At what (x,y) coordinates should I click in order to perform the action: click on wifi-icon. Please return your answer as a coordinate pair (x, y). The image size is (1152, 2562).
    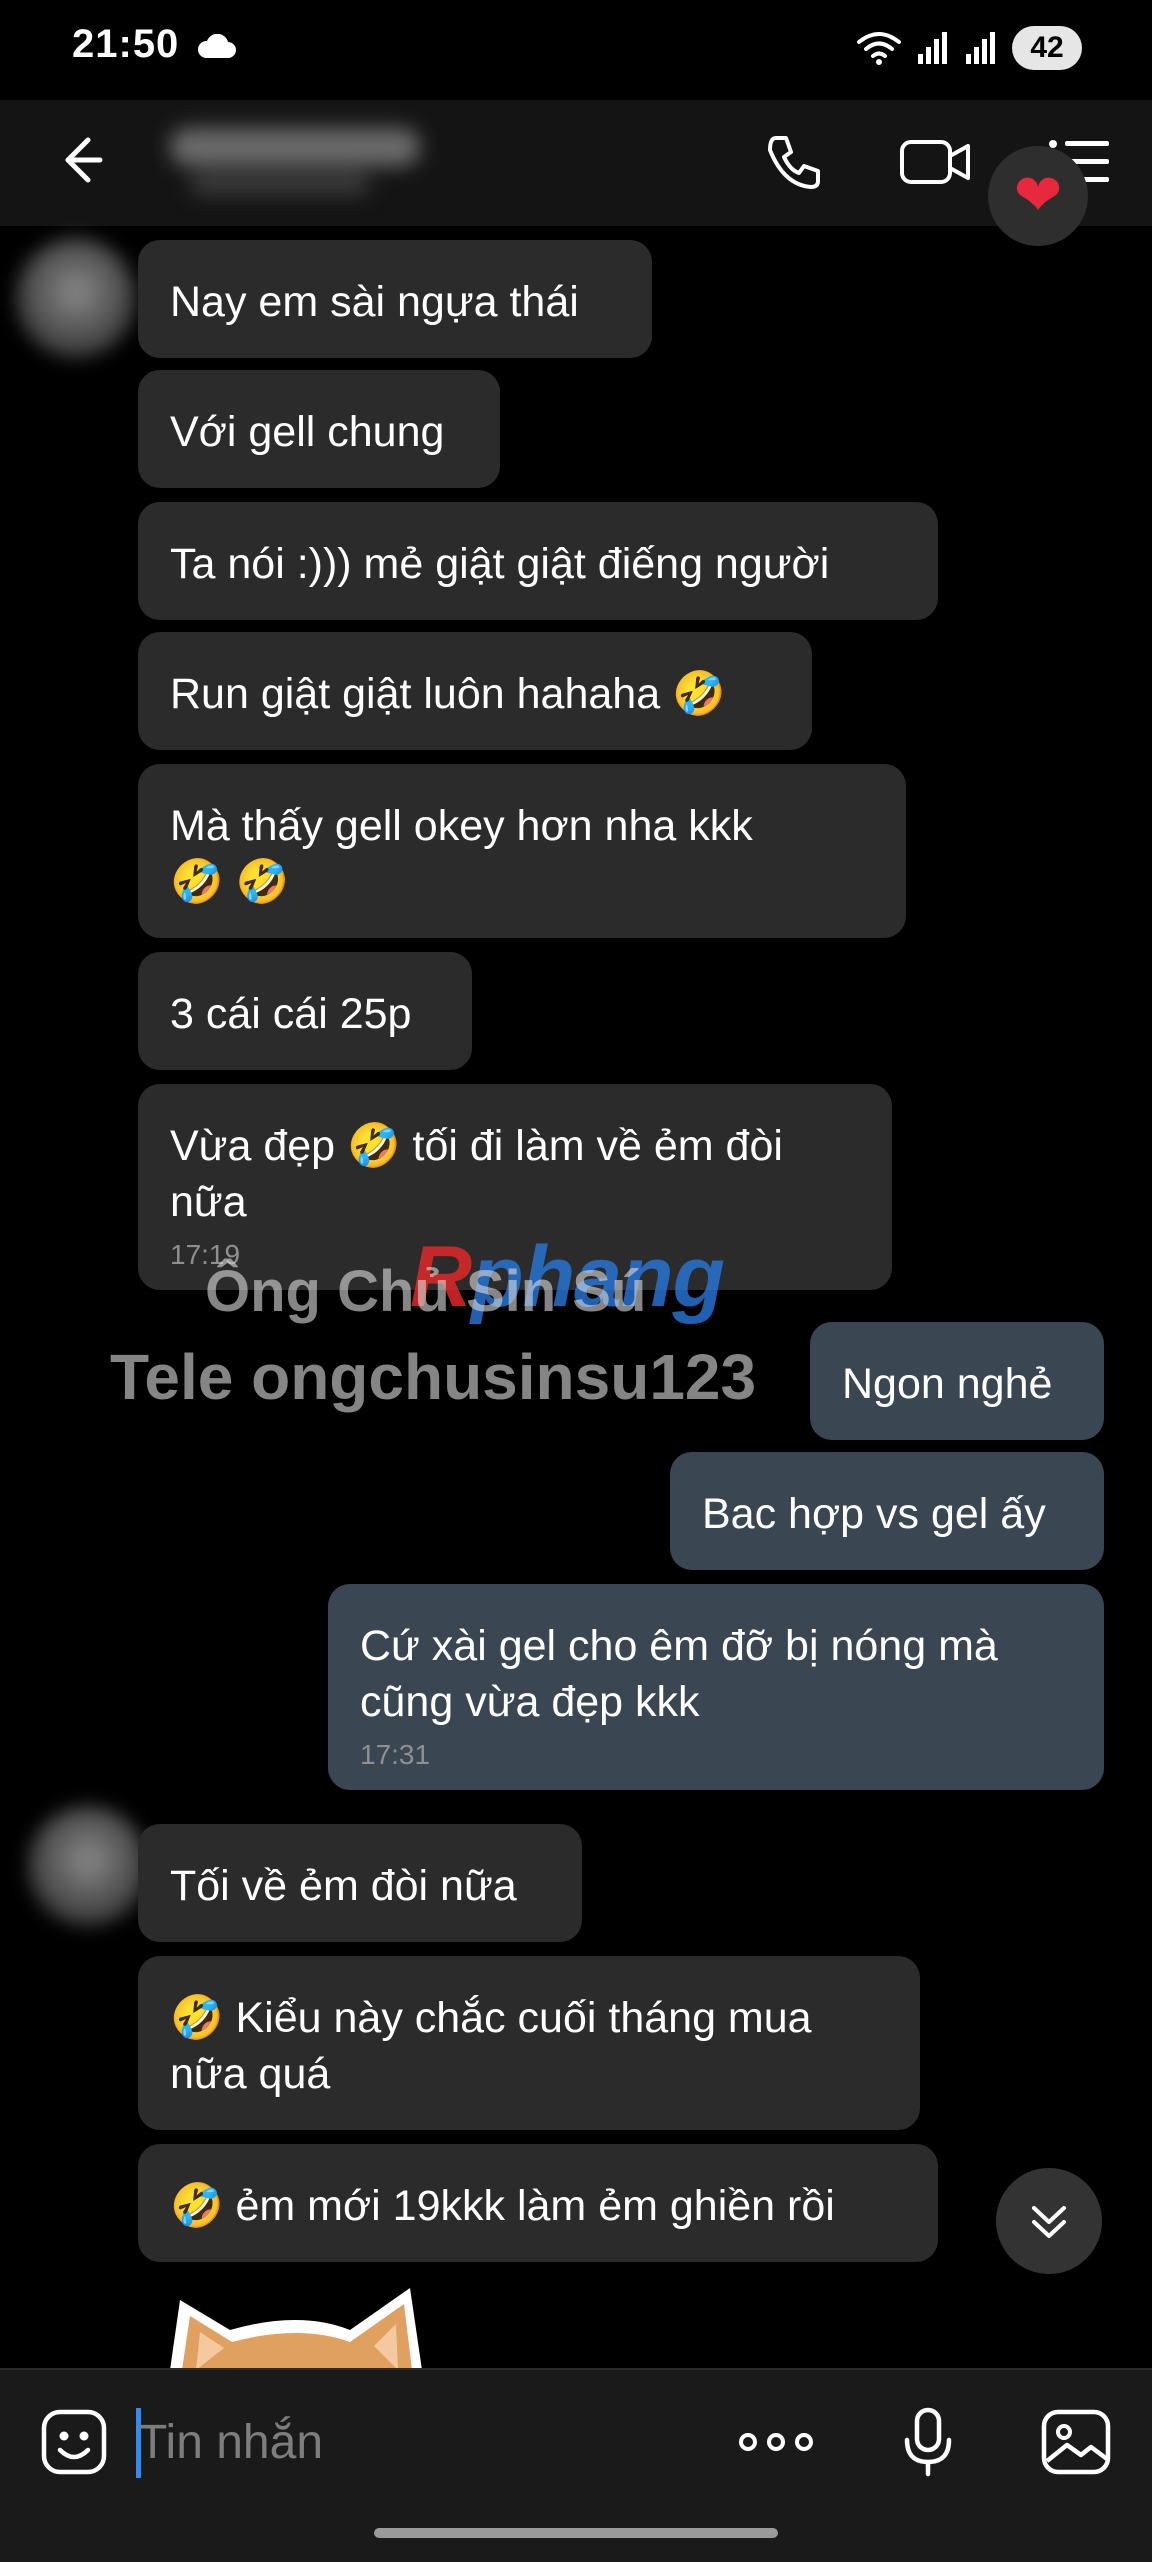
    Looking at the image, I should click on (879, 48).